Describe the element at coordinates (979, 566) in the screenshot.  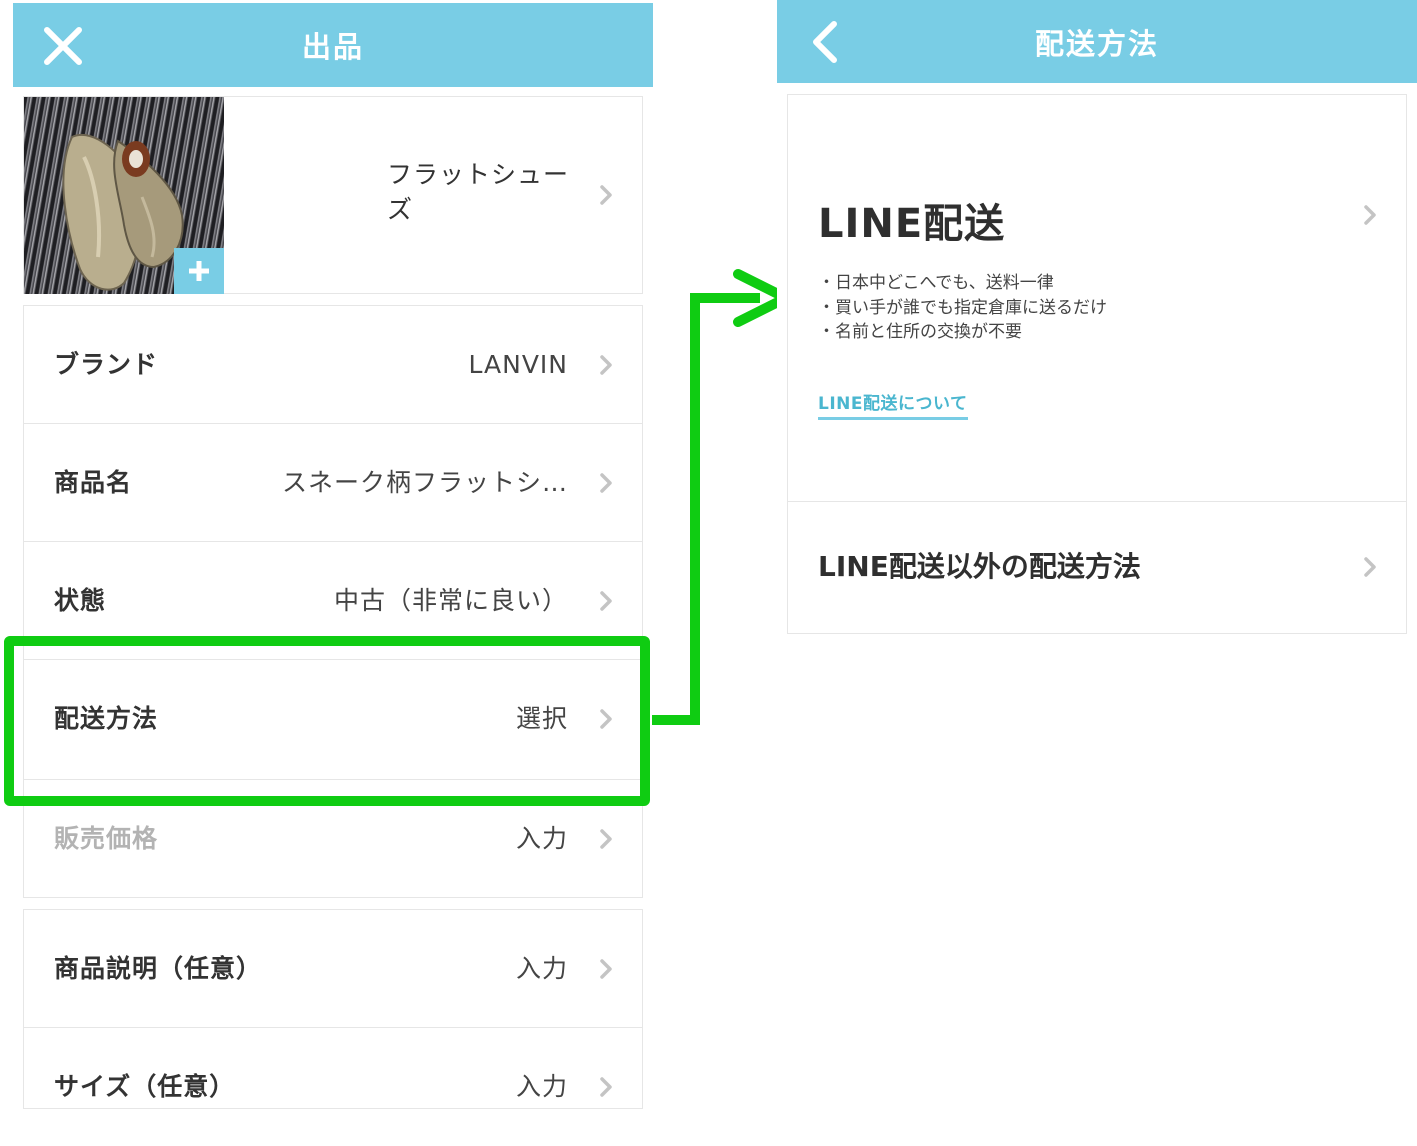
I see `other-shipping-label: LINE配送以外の配送方法` at that location.